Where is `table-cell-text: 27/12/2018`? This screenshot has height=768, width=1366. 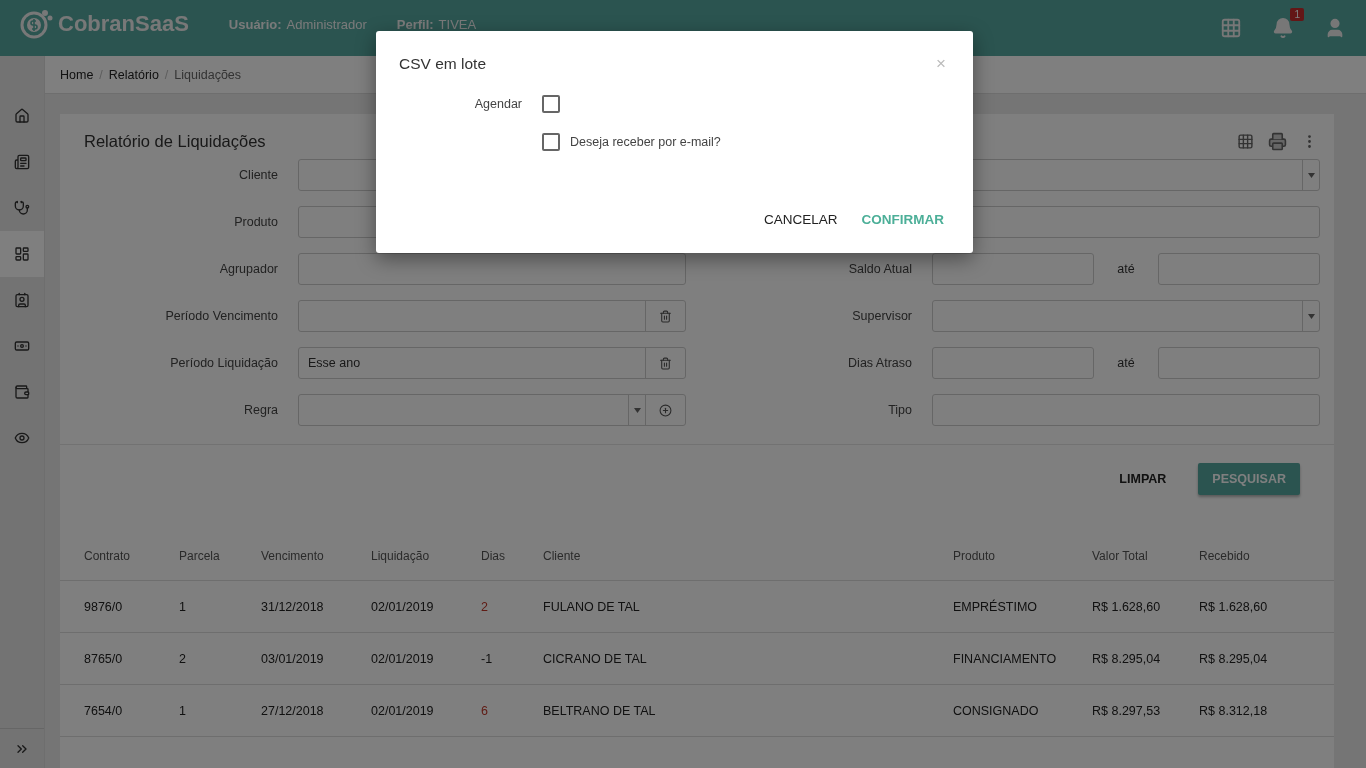 table-cell-text: 27/12/2018 is located at coordinates (293, 710).